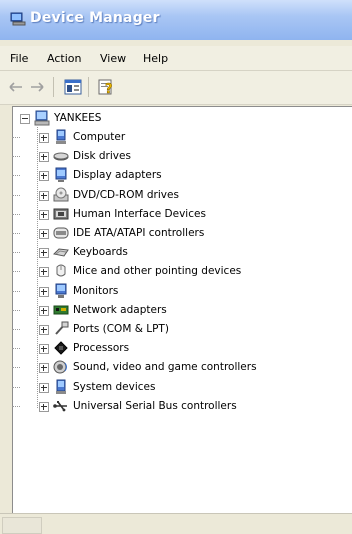 The height and width of the screenshot is (534, 352). What do you see at coordinates (64, 58) in the screenshot?
I see `menu-action: Action` at bounding box center [64, 58].